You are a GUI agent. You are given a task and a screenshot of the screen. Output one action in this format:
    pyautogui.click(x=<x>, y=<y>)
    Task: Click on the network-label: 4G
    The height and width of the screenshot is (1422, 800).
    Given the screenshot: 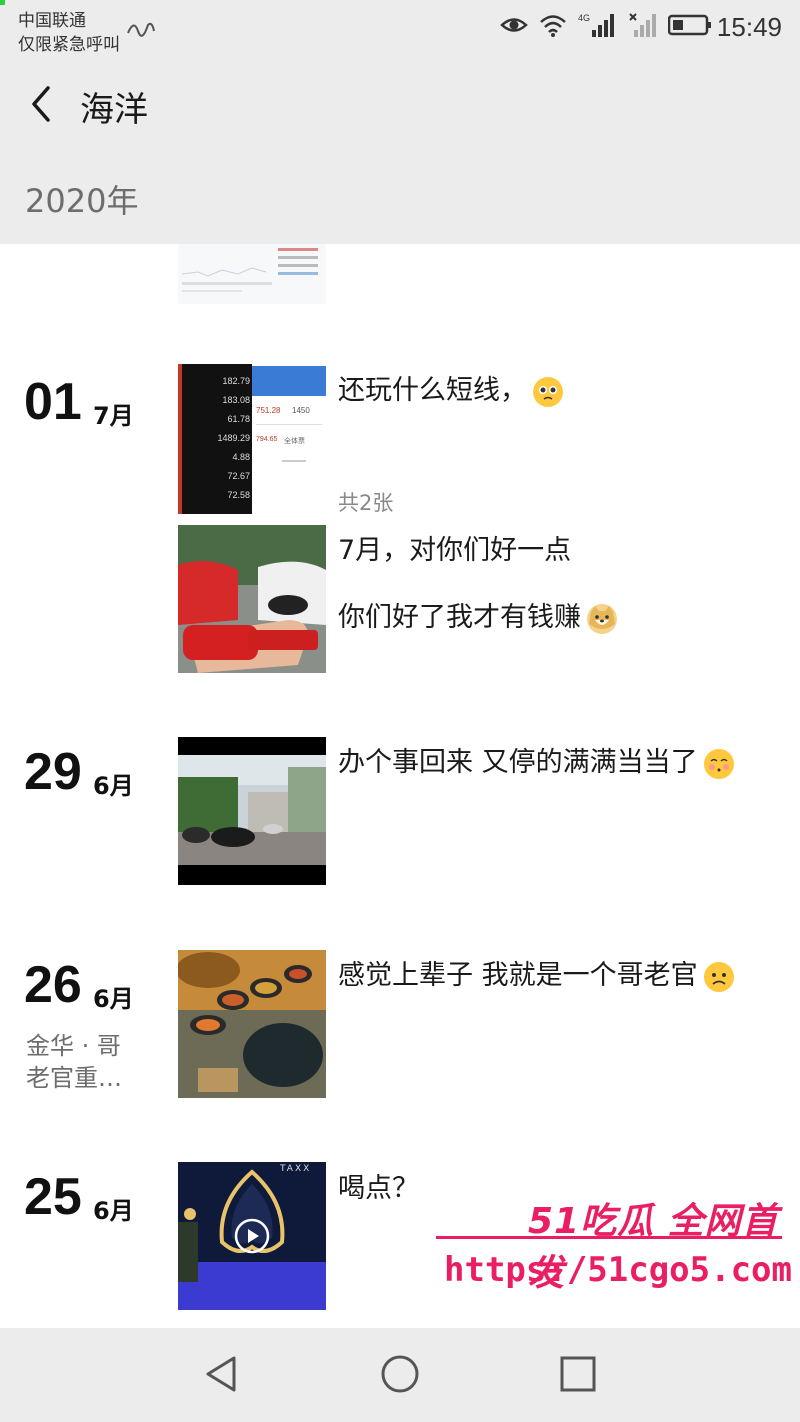 What is the action you would take?
    pyautogui.click(x=584, y=18)
    